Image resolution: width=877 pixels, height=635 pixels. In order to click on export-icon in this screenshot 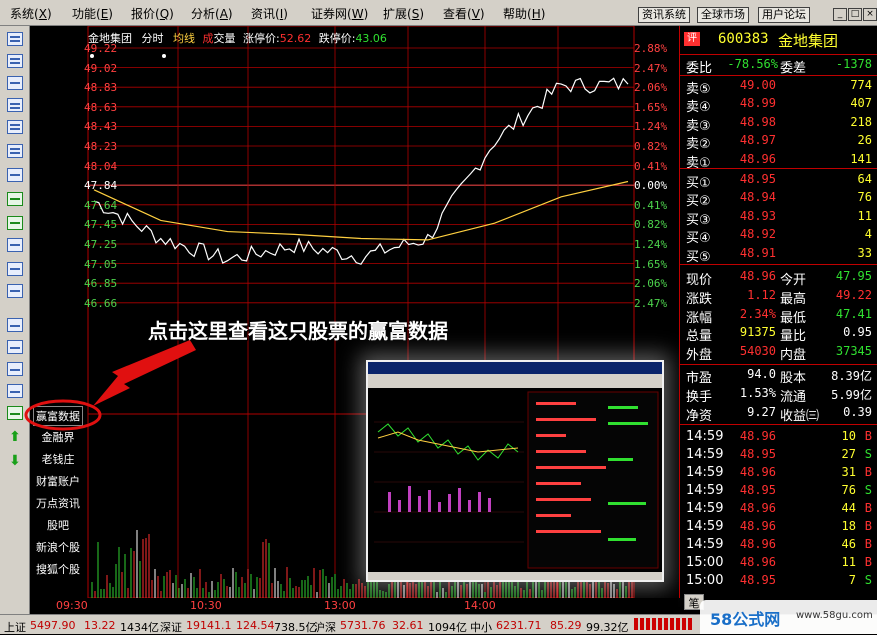, I will do `click(15, 413)`.